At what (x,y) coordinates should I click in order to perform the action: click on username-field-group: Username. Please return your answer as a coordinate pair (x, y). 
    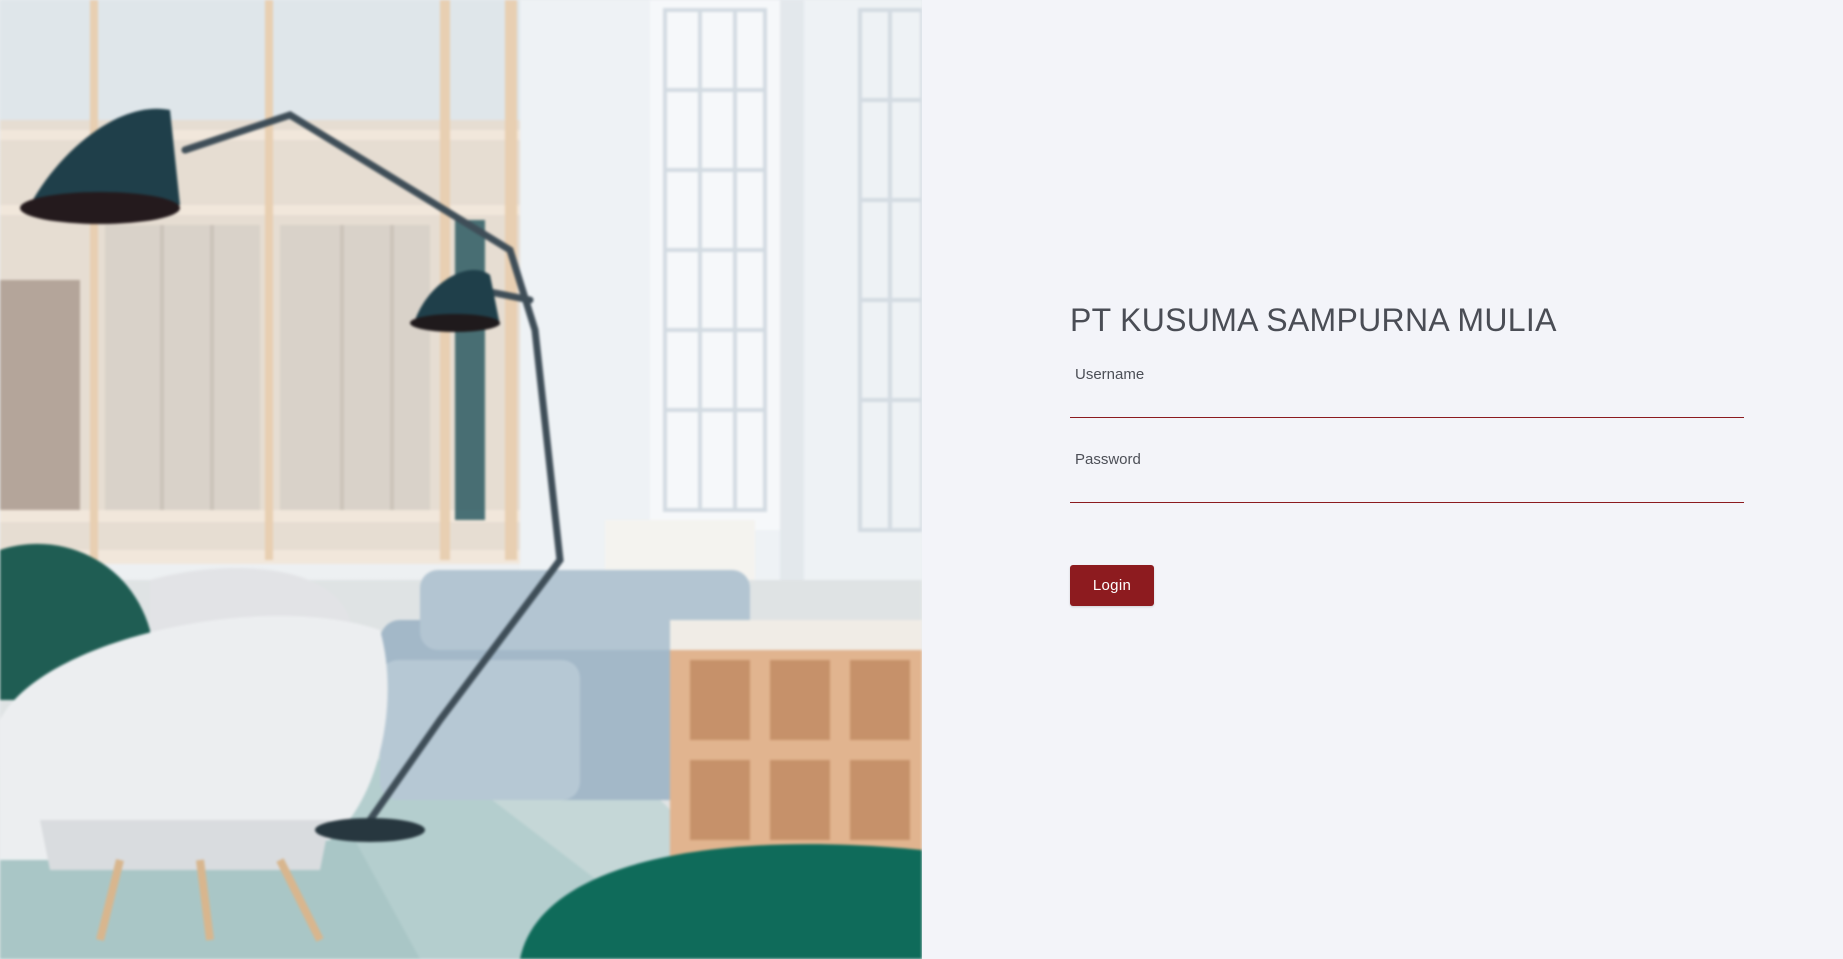
    Looking at the image, I should click on (1407, 392).